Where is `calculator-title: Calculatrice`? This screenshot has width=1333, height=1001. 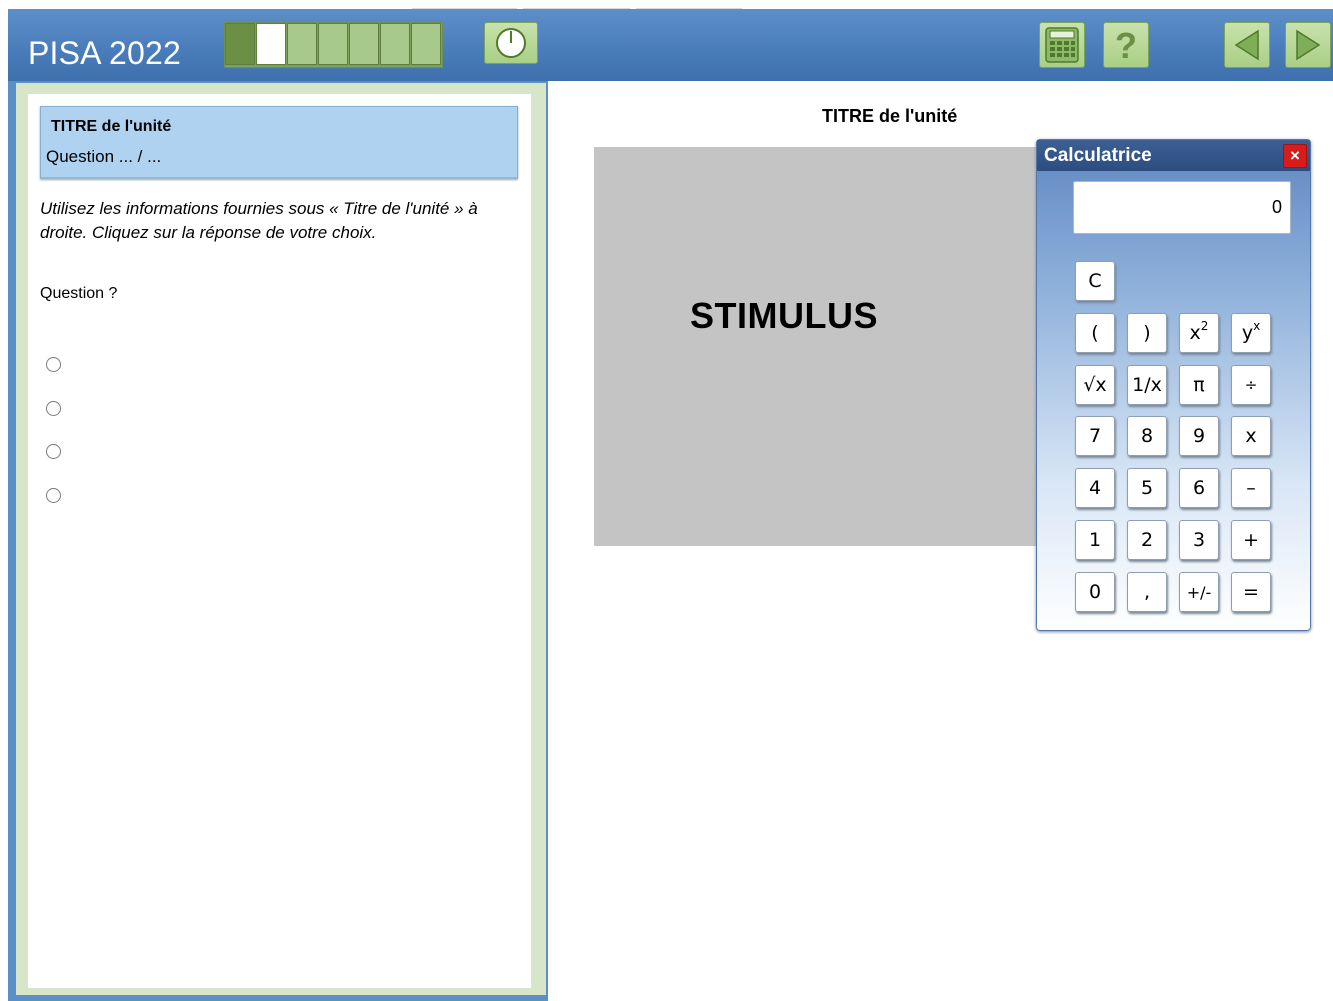 calculator-title: Calculatrice is located at coordinates (1098, 155).